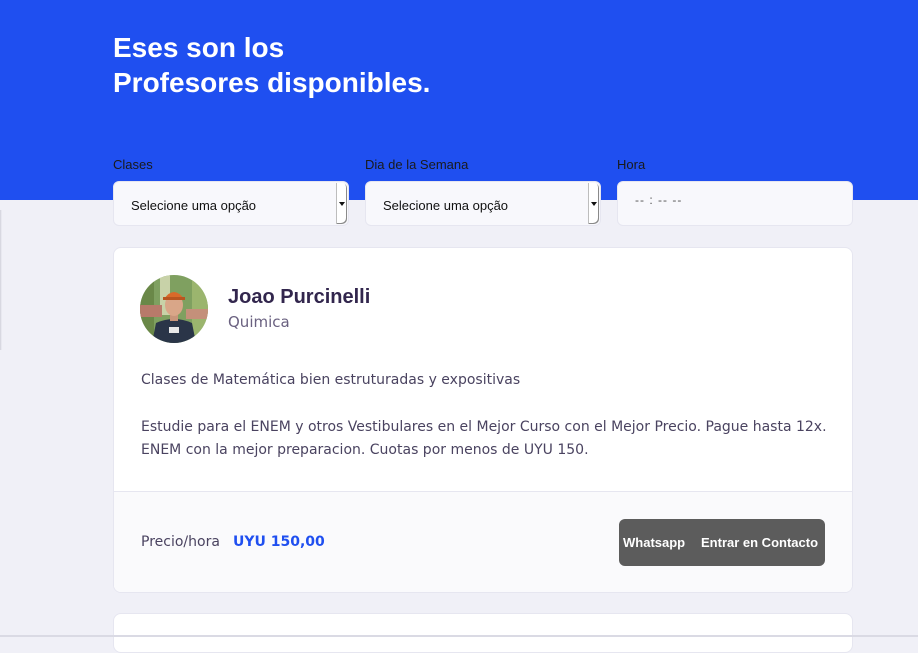 This screenshot has width=918, height=653. Describe the element at coordinates (631, 164) in the screenshot. I see `hora-label: Hora` at that location.